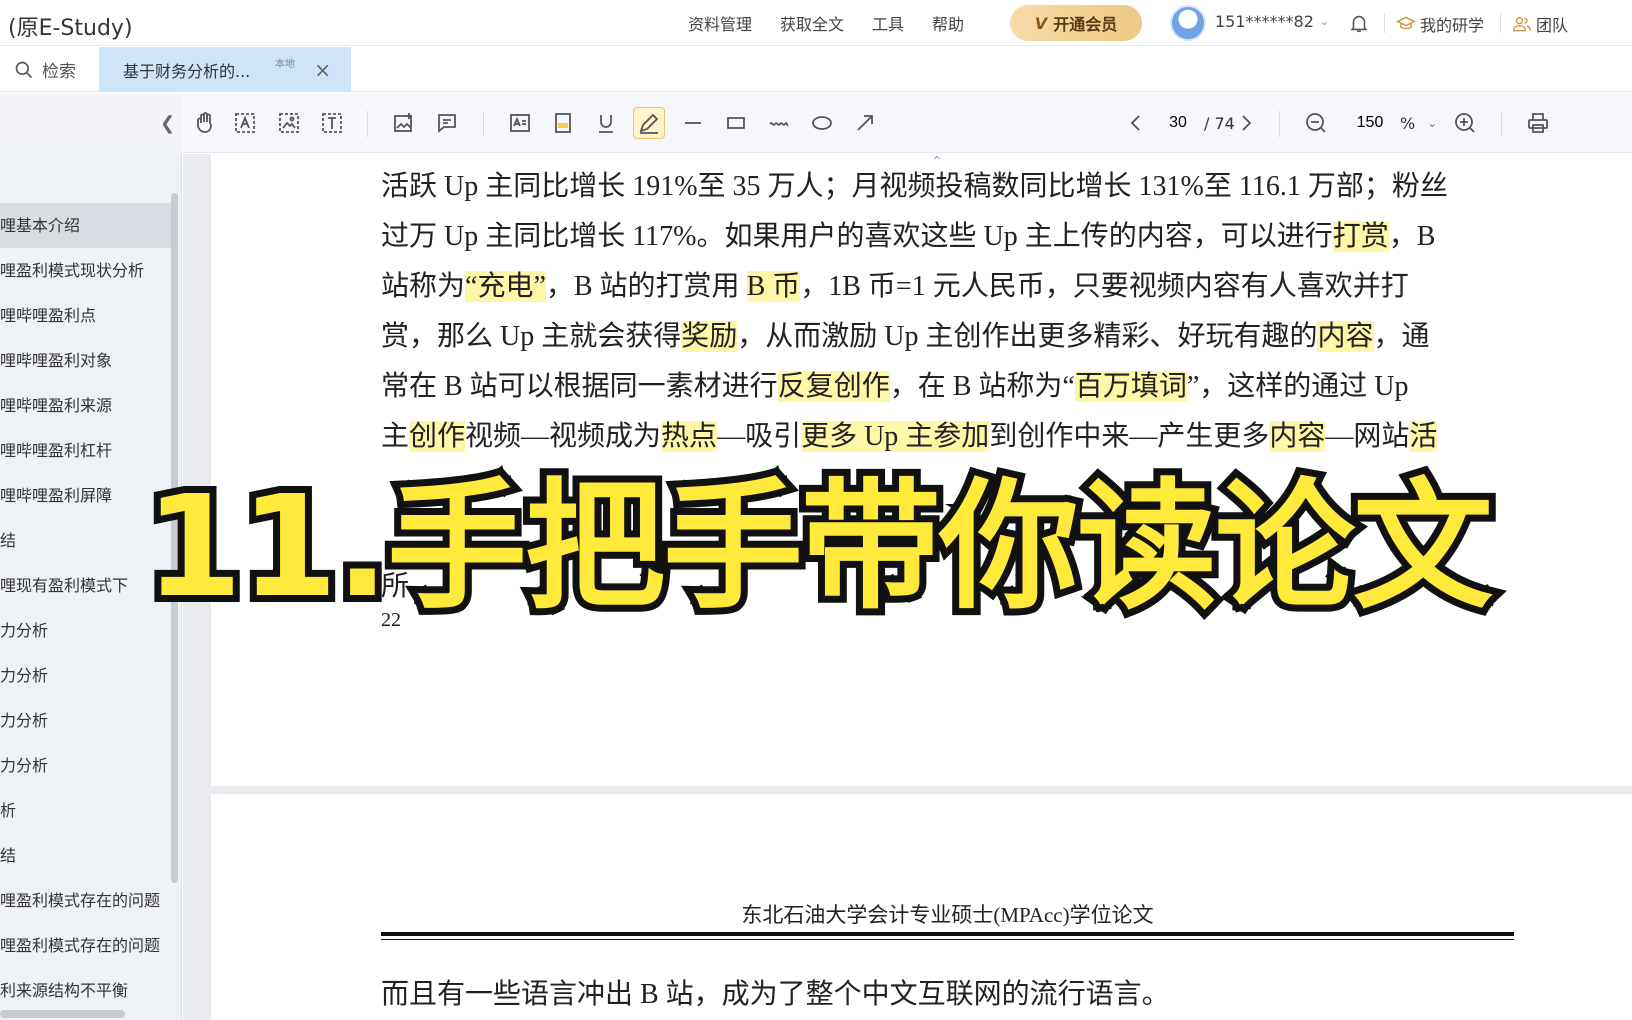 The image size is (1632, 1020). What do you see at coordinates (1324, 21) in the screenshot?
I see `chevron-down-icon: ⌄` at bounding box center [1324, 21].